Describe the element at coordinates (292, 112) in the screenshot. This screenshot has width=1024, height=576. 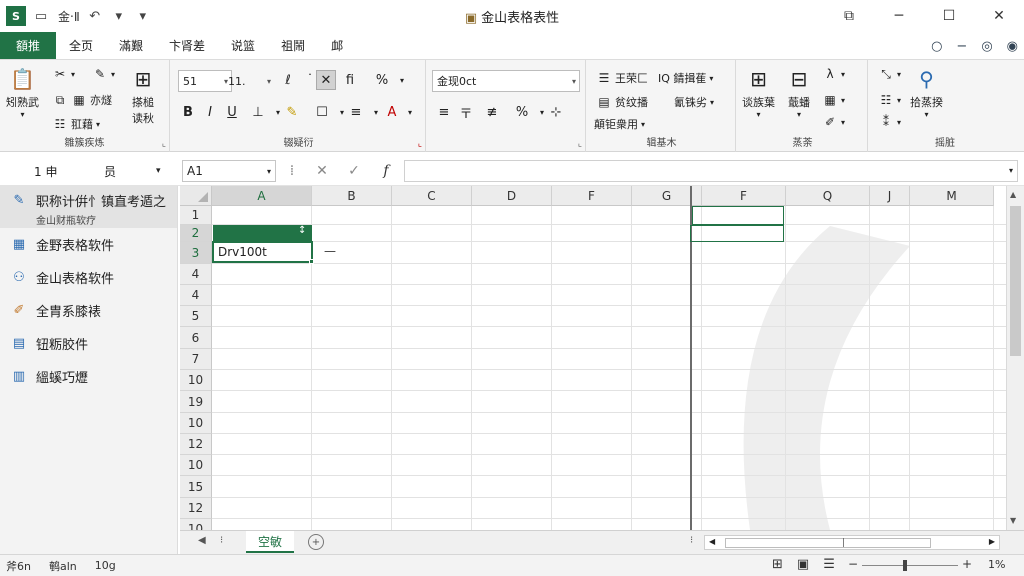
I see `fill-color-icon: ✎` at that location.